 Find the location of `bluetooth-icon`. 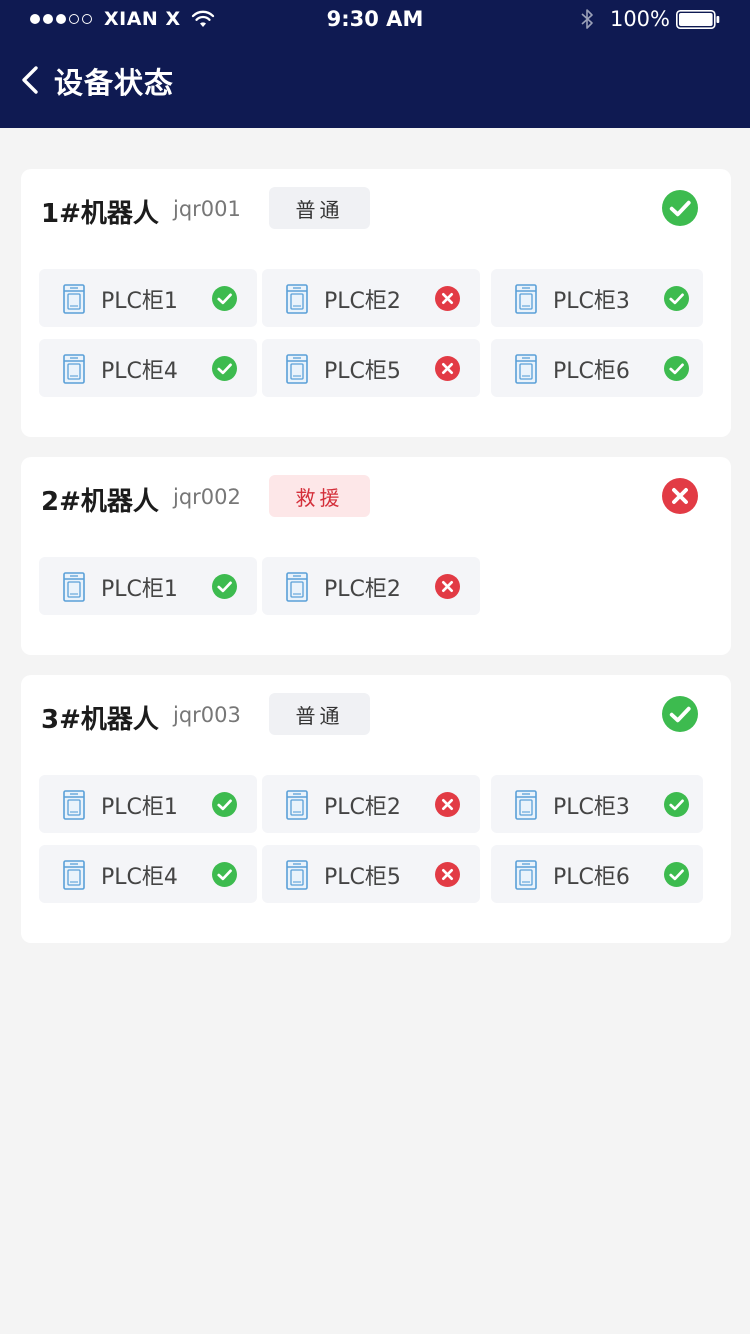

bluetooth-icon is located at coordinates (587, 19).